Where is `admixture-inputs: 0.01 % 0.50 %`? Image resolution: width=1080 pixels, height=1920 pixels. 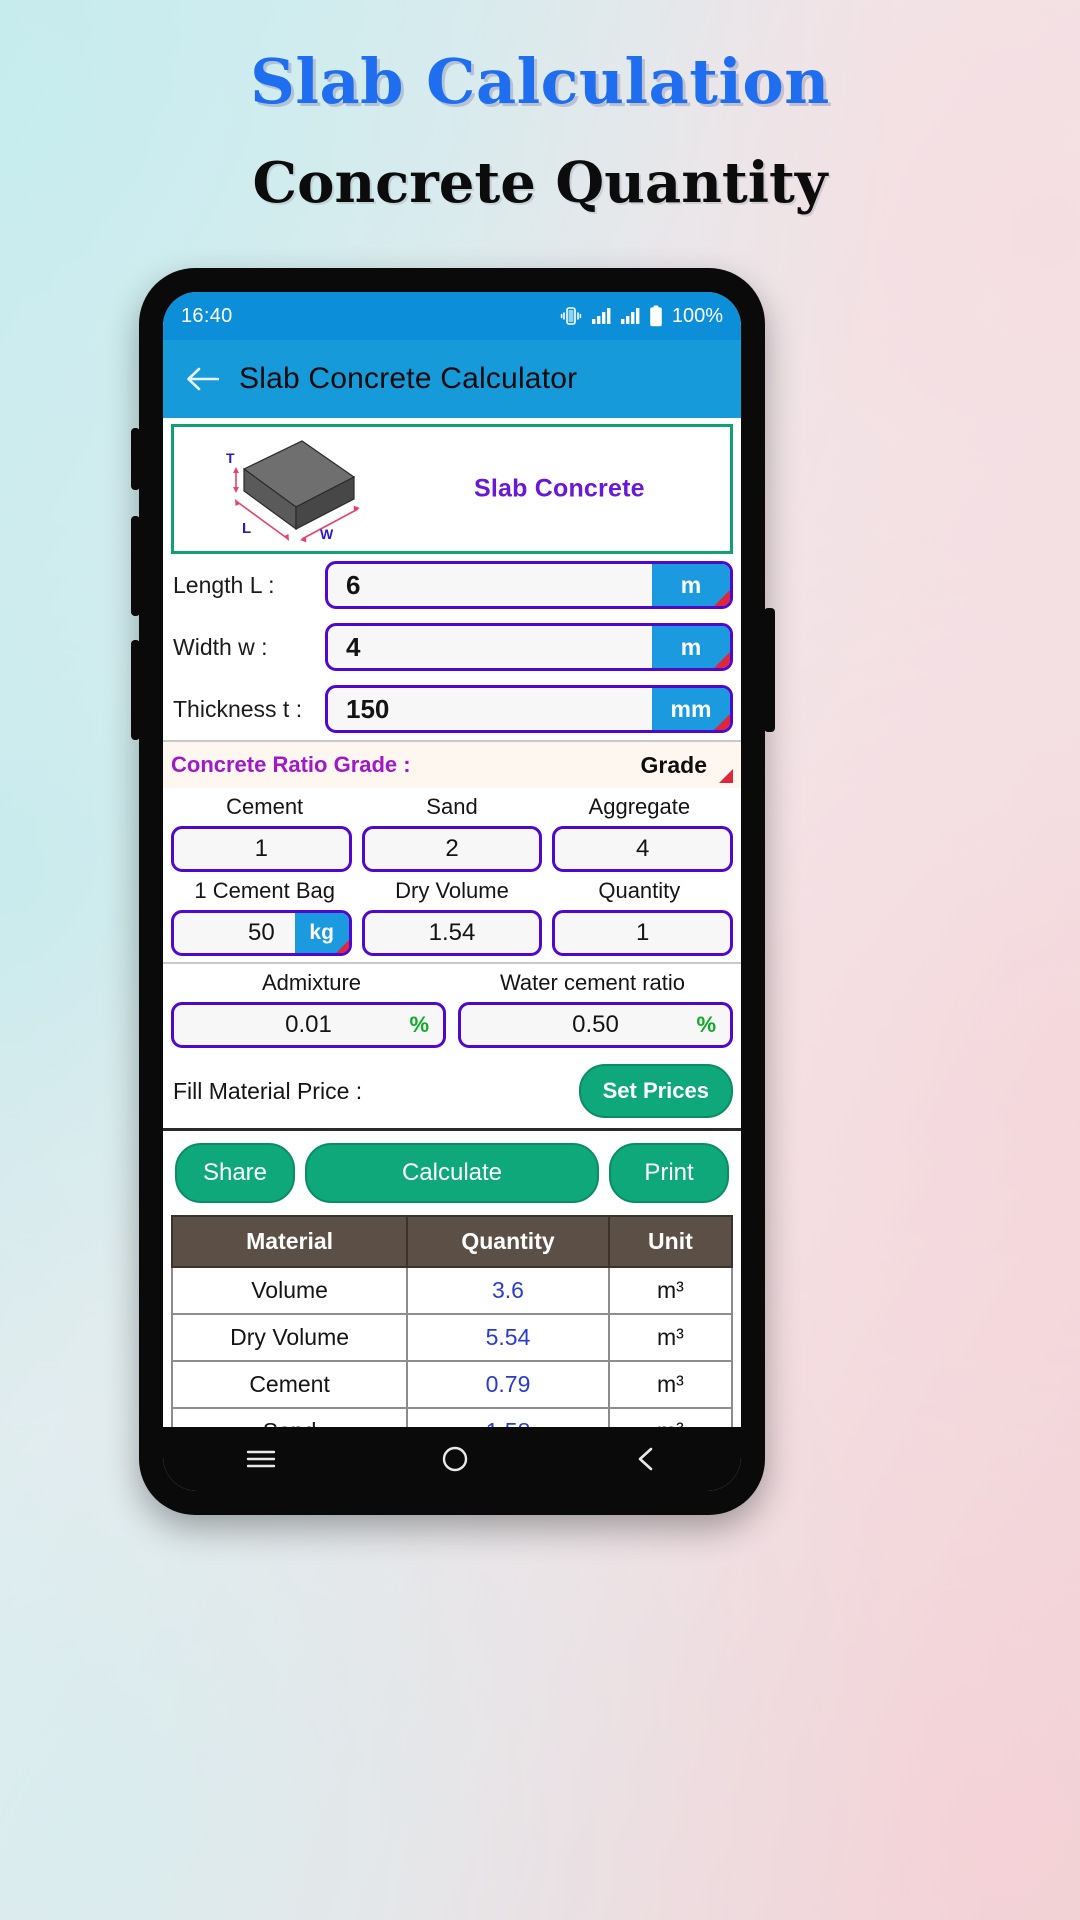 admixture-inputs: 0.01 % 0.50 % is located at coordinates (452, 1025).